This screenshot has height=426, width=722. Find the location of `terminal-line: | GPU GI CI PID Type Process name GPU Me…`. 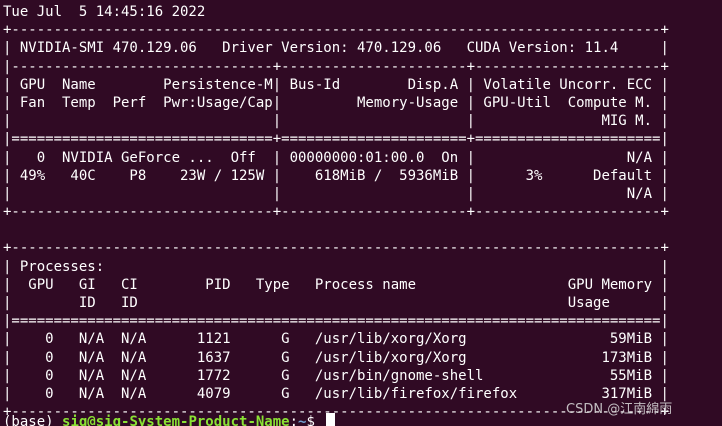

terminal-line: | GPU GI CI PID Type Process name GPU Me… is located at coordinates (336, 284).